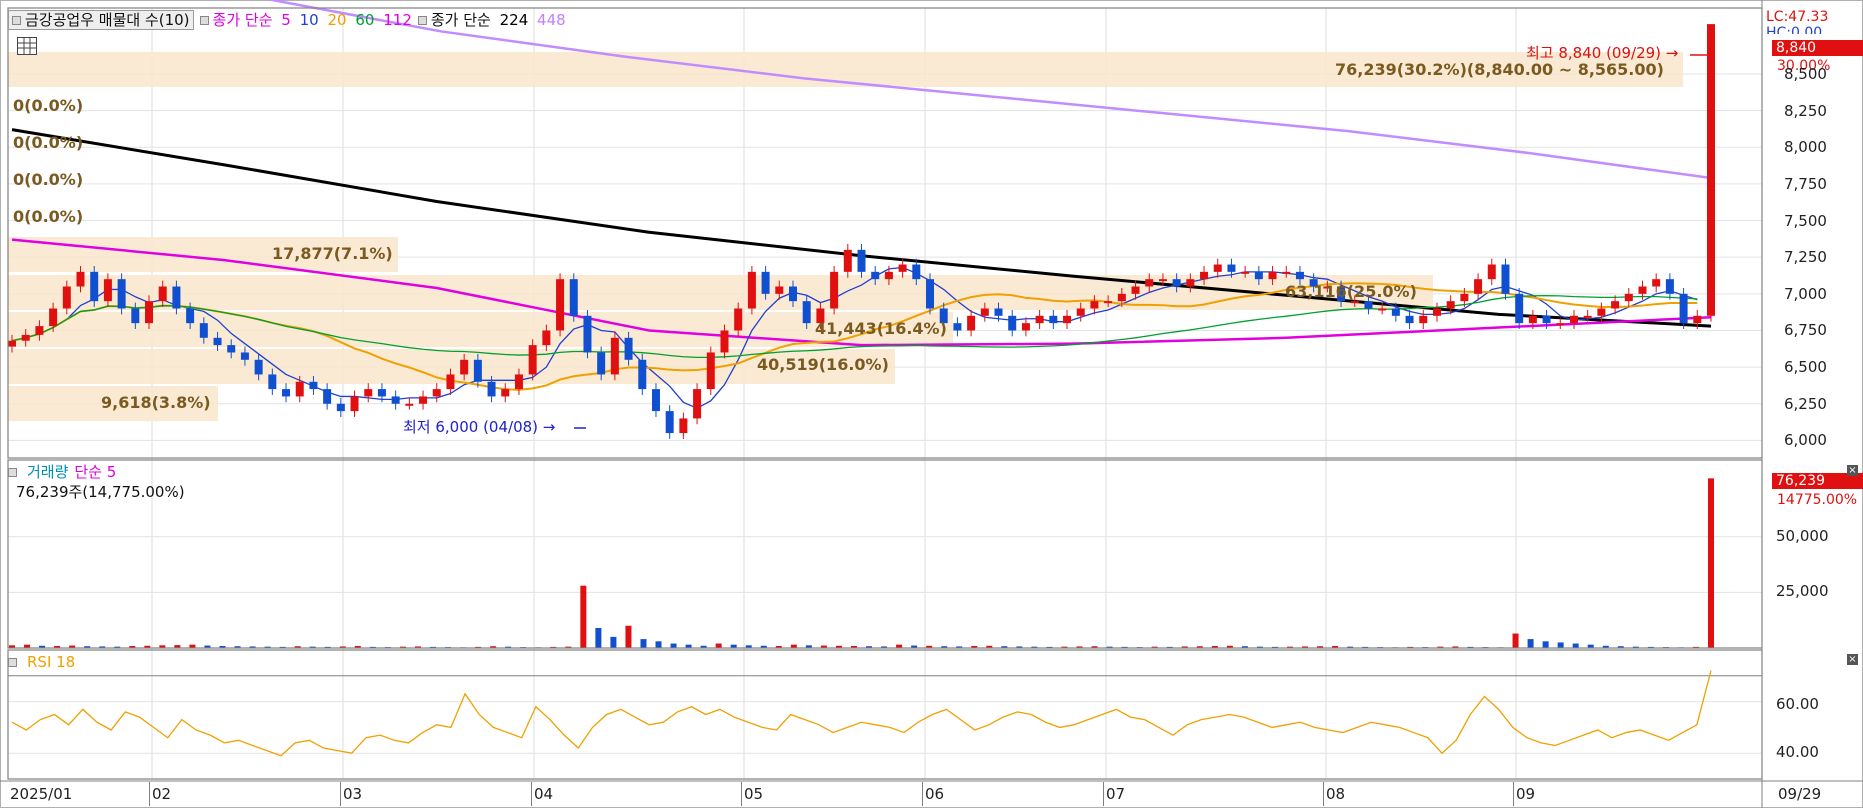 The height and width of the screenshot is (808, 1863). What do you see at coordinates (95, 472) in the screenshot?
I see `volume-legend-ma: 단순 5` at bounding box center [95, 472].